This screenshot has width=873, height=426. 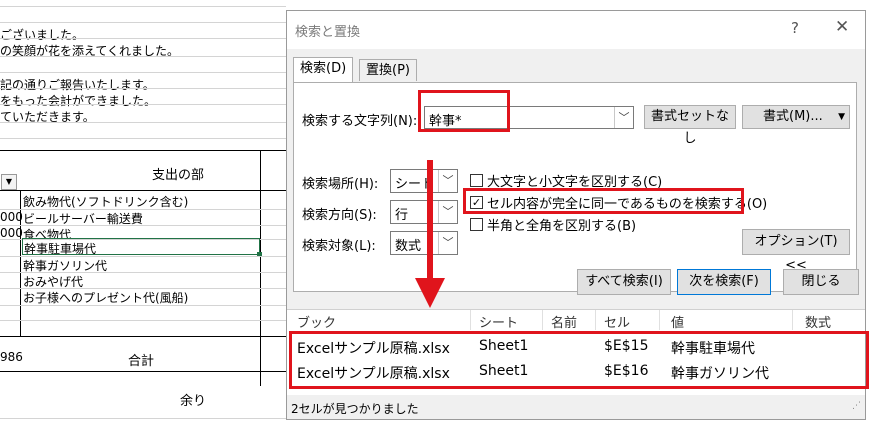 I want to click on highlight-find-value, so click(x=464, y=111).